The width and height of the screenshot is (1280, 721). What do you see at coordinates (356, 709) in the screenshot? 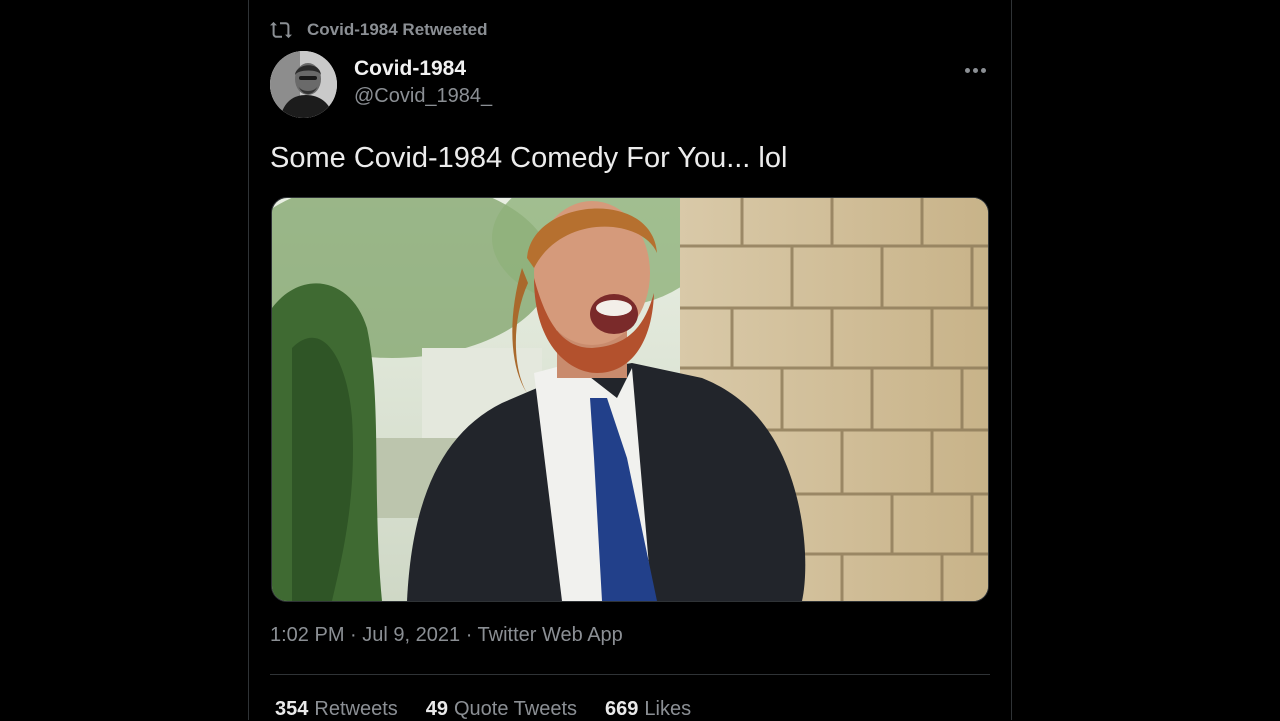
I see `retweets-label: Retweets` at bounding box center [356, 709].